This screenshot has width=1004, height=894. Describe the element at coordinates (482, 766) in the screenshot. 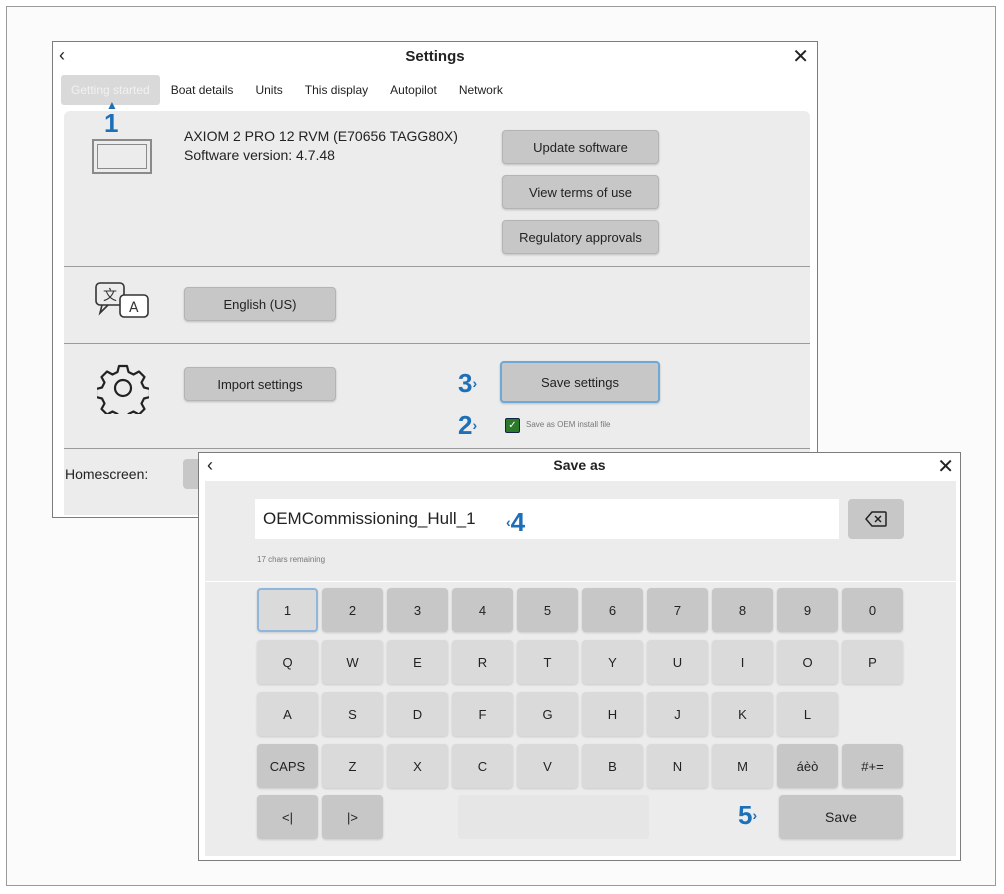

I see `key-c: C` at that location.